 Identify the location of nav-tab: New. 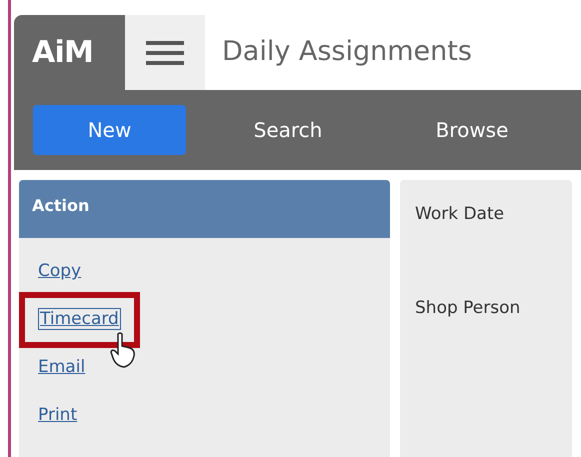
(109, 130).